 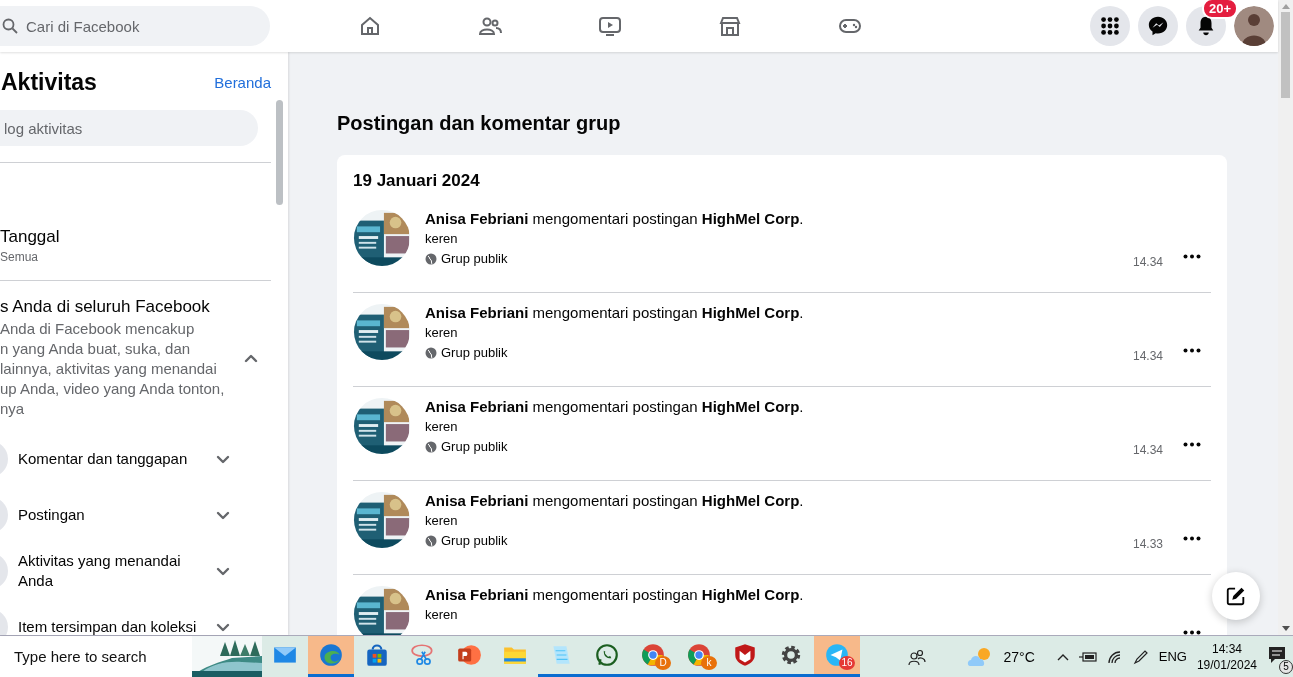 What do you see at coordinates (1254, 26) in the screenshot?
I see `avatar` at bounding box center [1254, 26].